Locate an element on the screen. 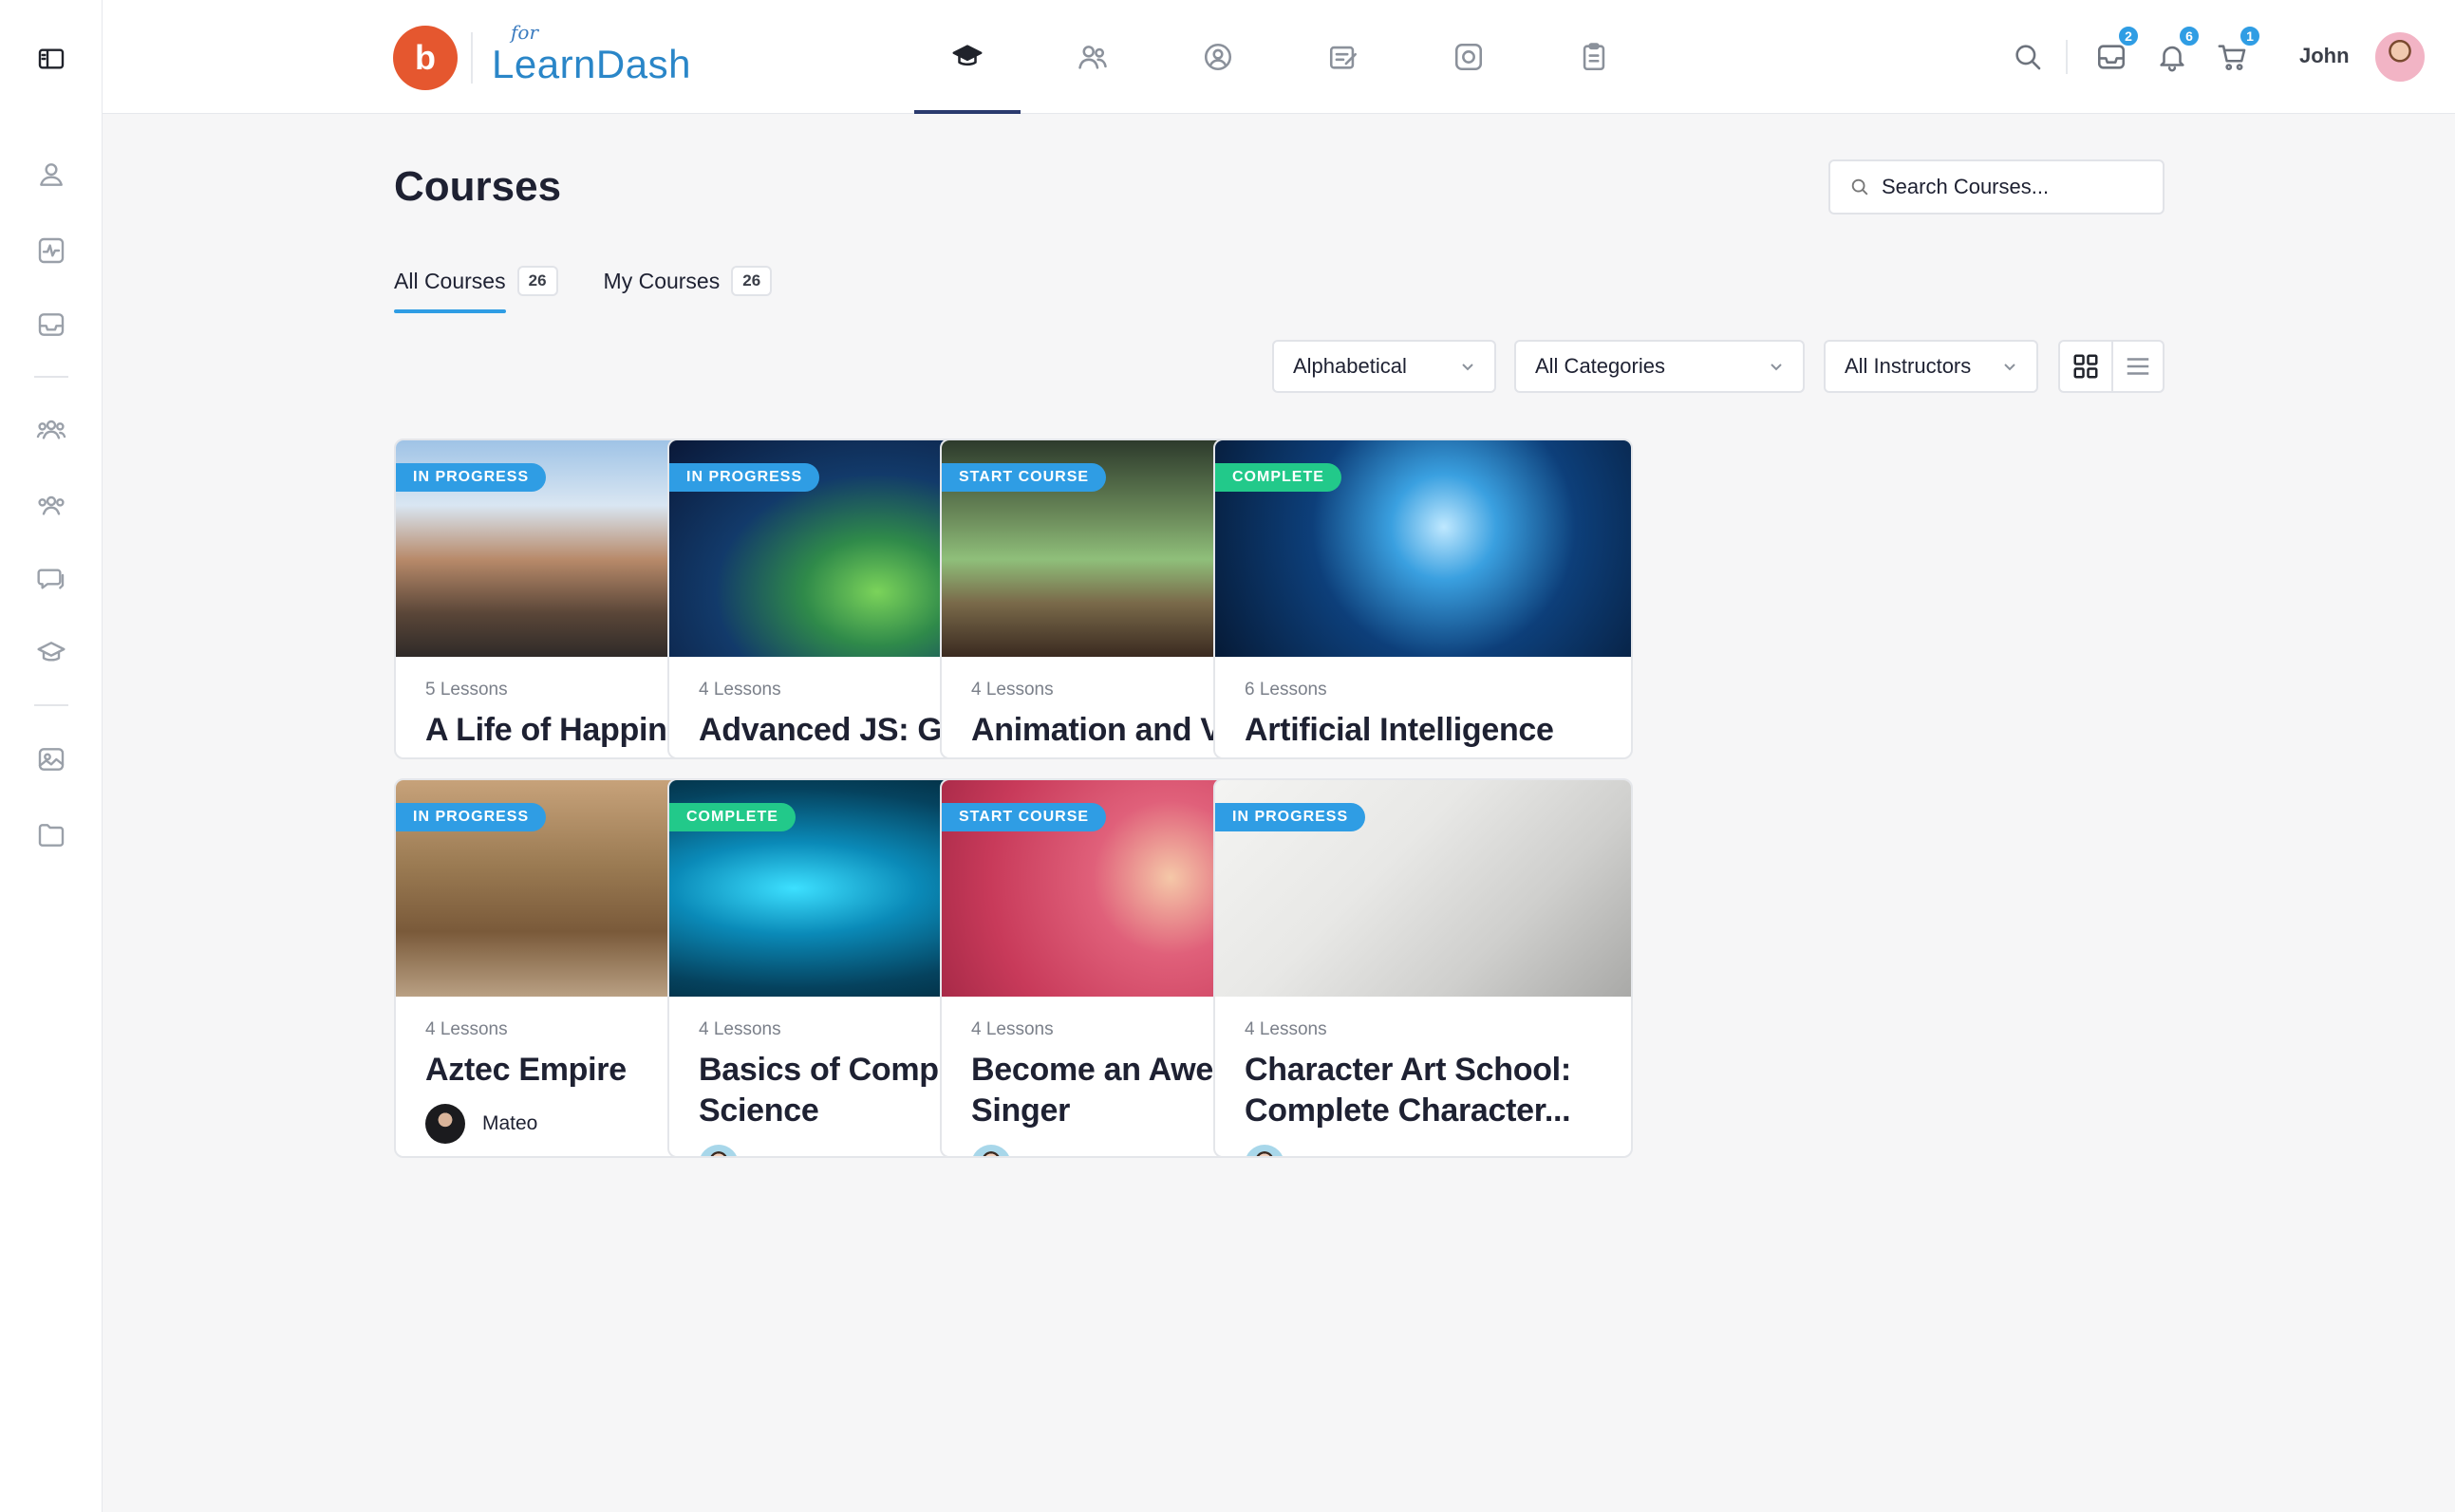 This screenshot has height=1512, width=2455. header-username: John is located at coordinates (2324, 56).